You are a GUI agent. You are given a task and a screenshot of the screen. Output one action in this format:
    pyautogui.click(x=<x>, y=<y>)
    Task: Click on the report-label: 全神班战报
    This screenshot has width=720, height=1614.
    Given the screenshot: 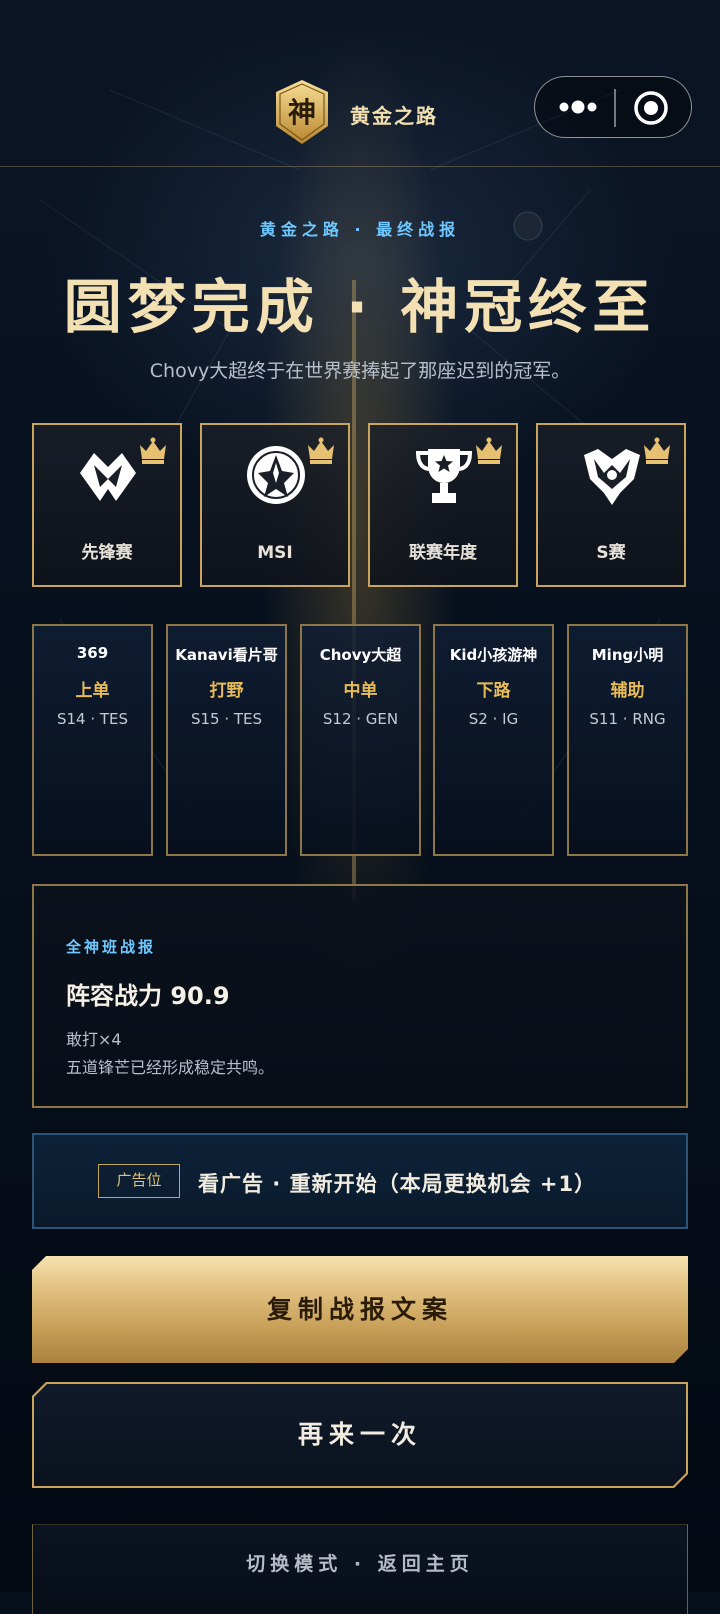 What is the action you would take?
    pyautogui.click(x=111, y=947)
    